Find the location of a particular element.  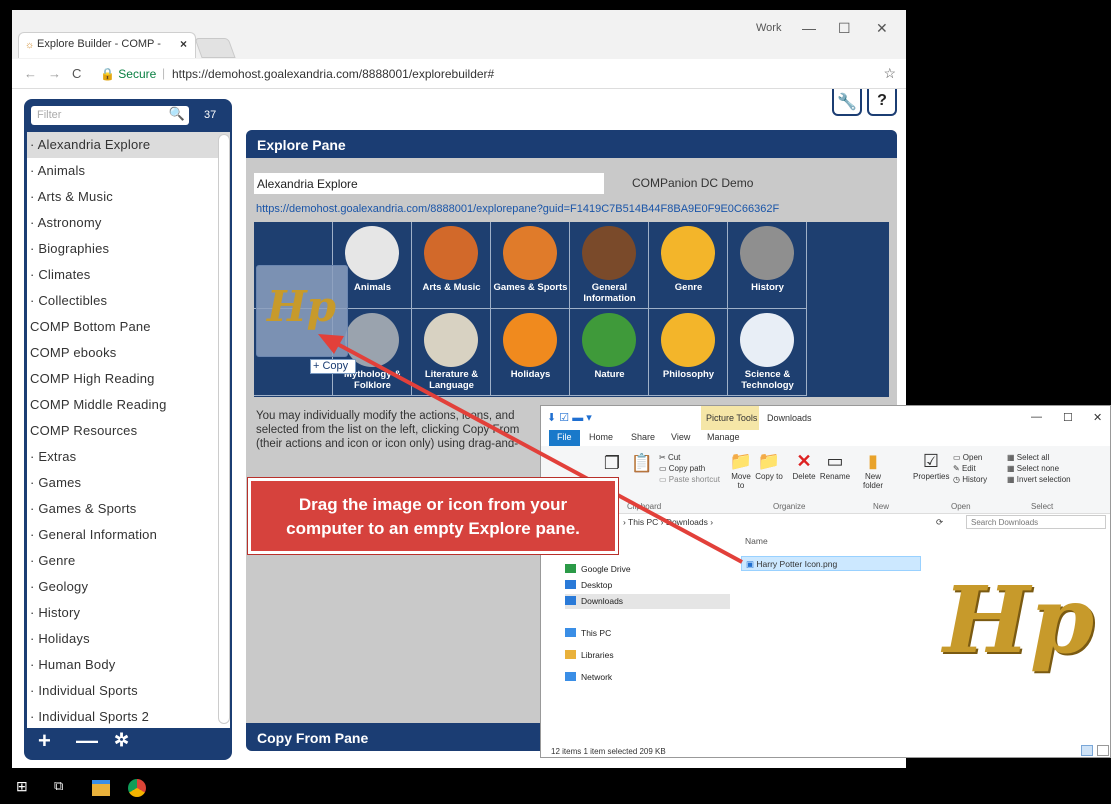

task-view-icon: ⧉ is located at coordinates (58, 786).